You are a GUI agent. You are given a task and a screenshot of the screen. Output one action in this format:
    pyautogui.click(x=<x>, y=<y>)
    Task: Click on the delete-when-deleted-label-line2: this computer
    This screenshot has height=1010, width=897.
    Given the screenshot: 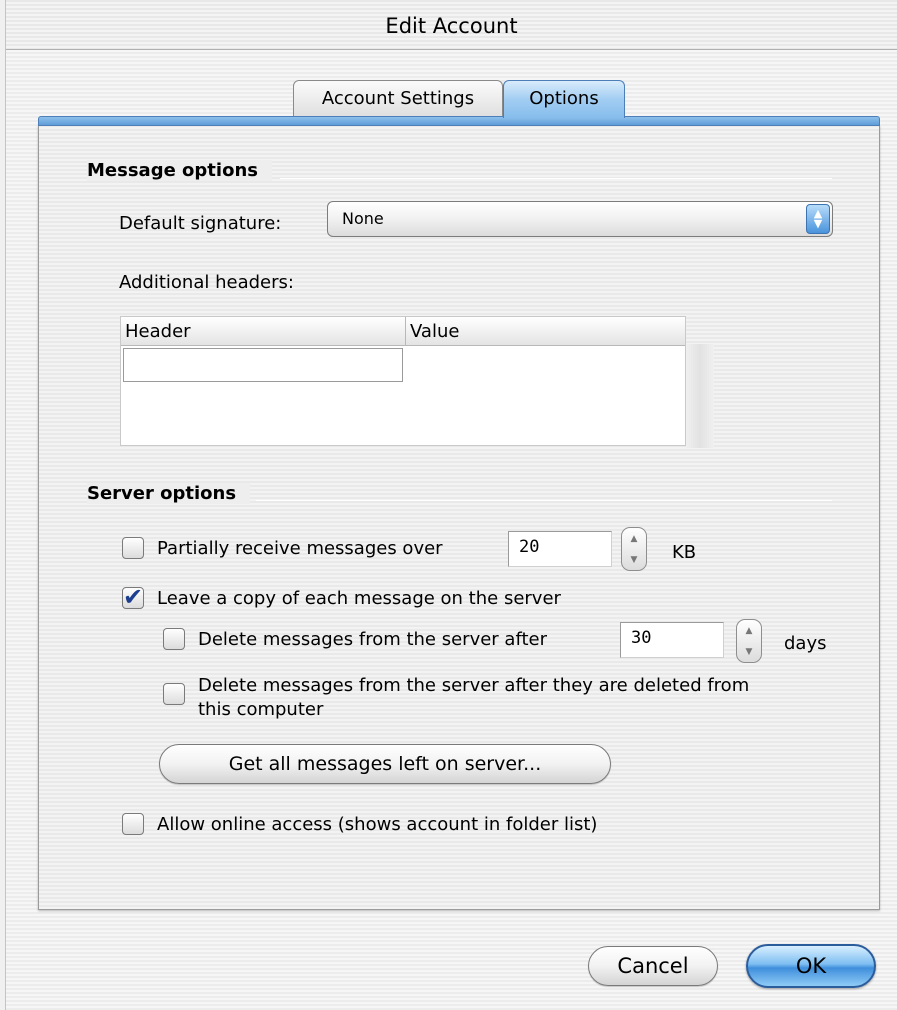 What is the action you would take?
    pyautogui.click(x=261, y=709)
    